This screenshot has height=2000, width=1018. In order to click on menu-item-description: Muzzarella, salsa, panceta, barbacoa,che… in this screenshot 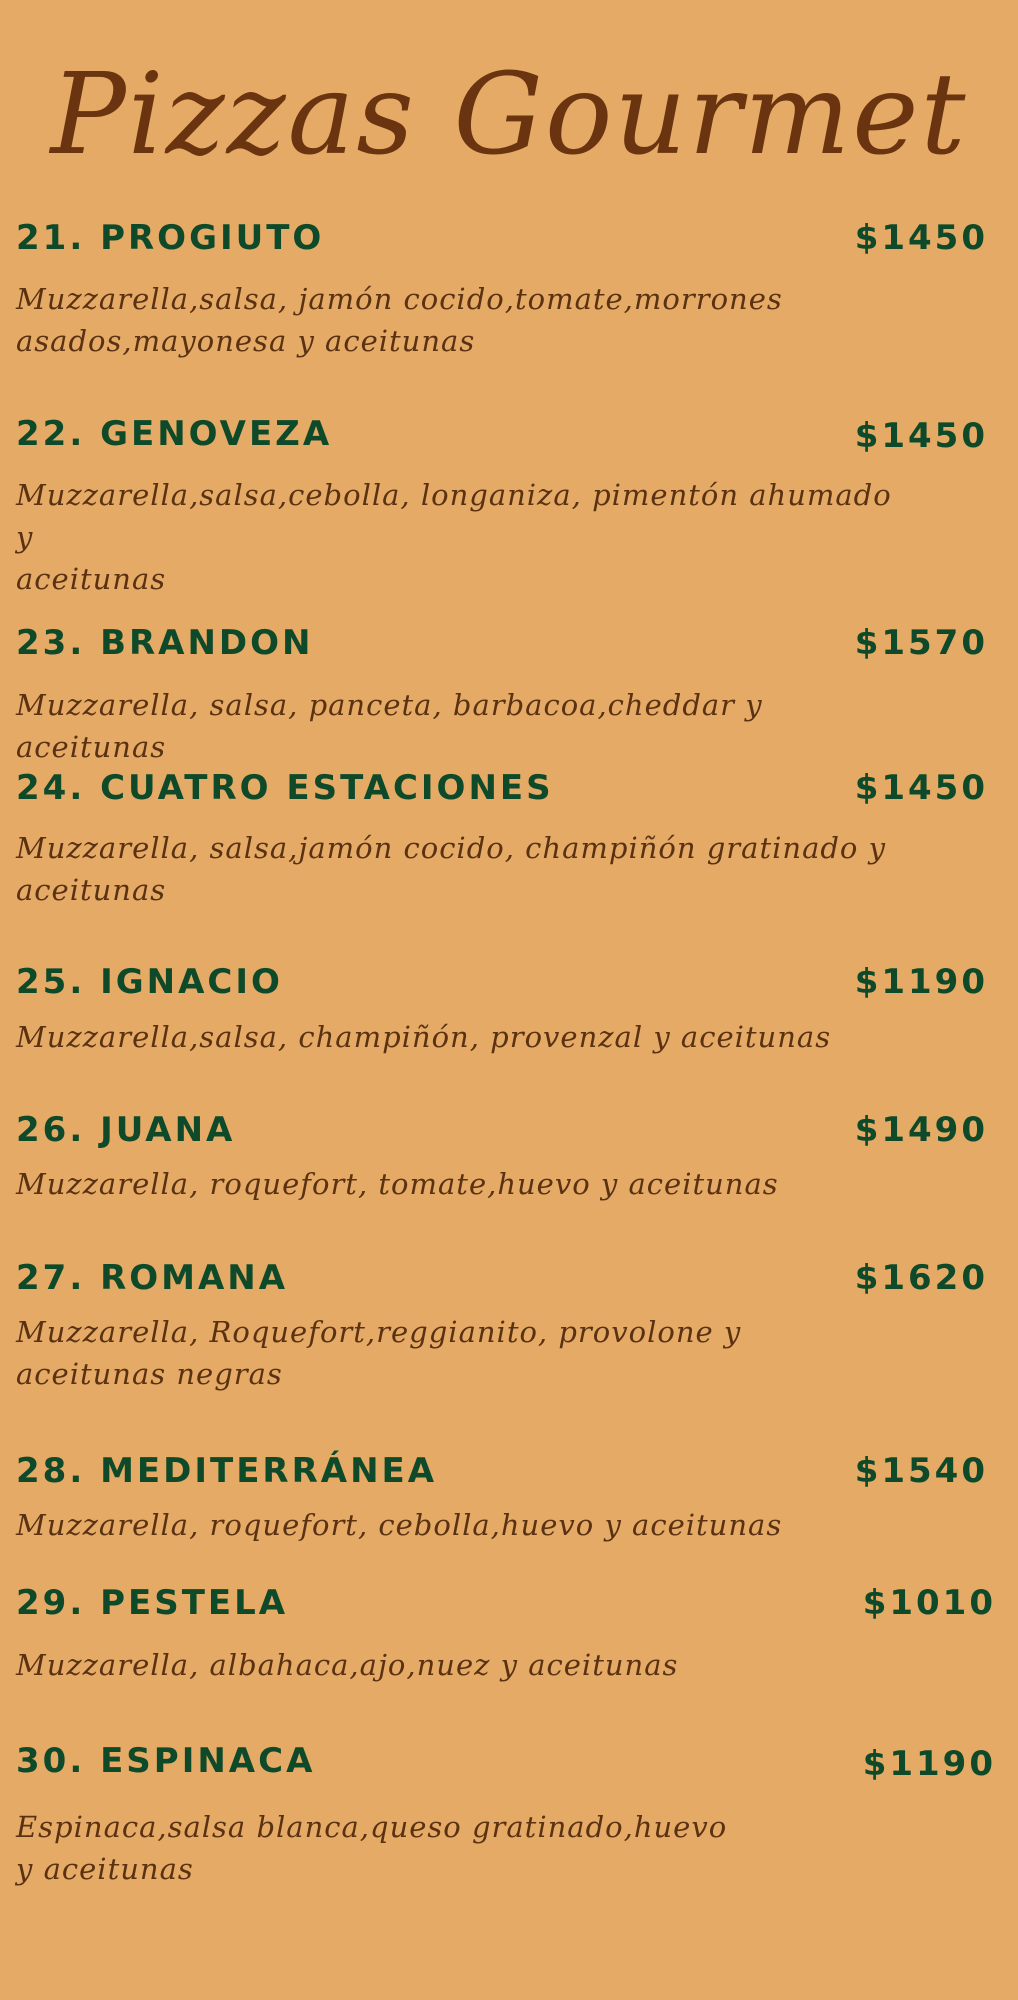, I will do `click(389, 726)`.